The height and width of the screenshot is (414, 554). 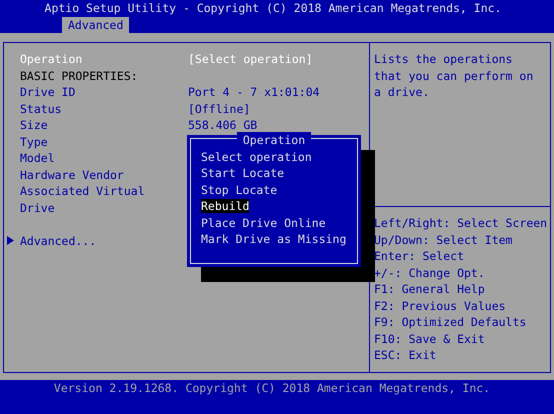 I want to click on window-title: Aptio Setup Utility - Copyright (C) 2018 American Megatrends, Inc., so click(x=273, y=8).